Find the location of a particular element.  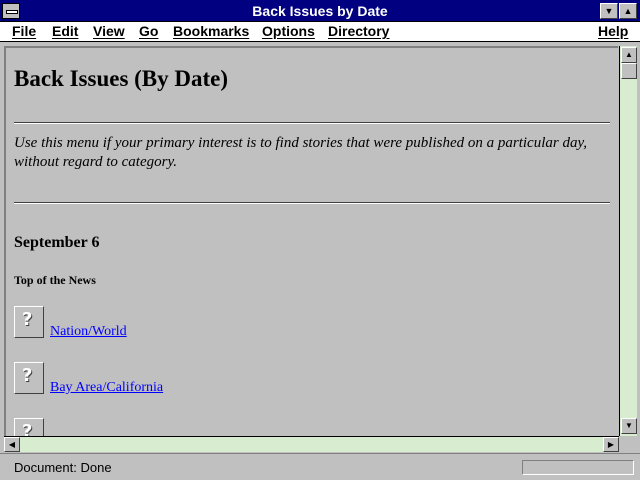

menu-bookmarks: Bookmarks is located at coordinates (211, 31).